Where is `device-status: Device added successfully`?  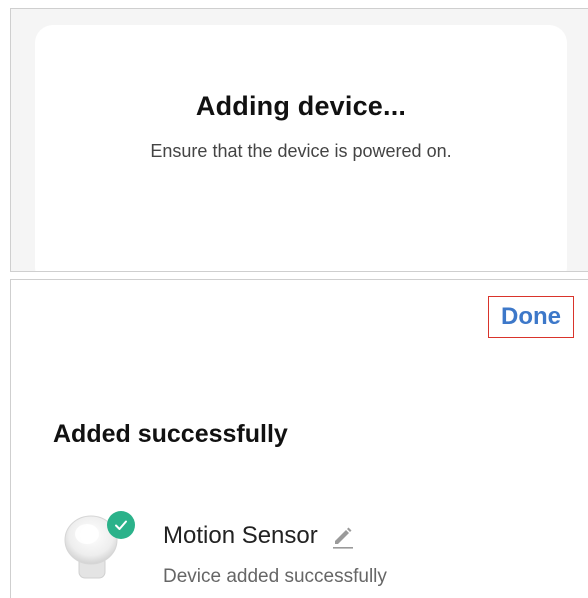
device-status: Device added successfully is located at coordinates (275, 576).